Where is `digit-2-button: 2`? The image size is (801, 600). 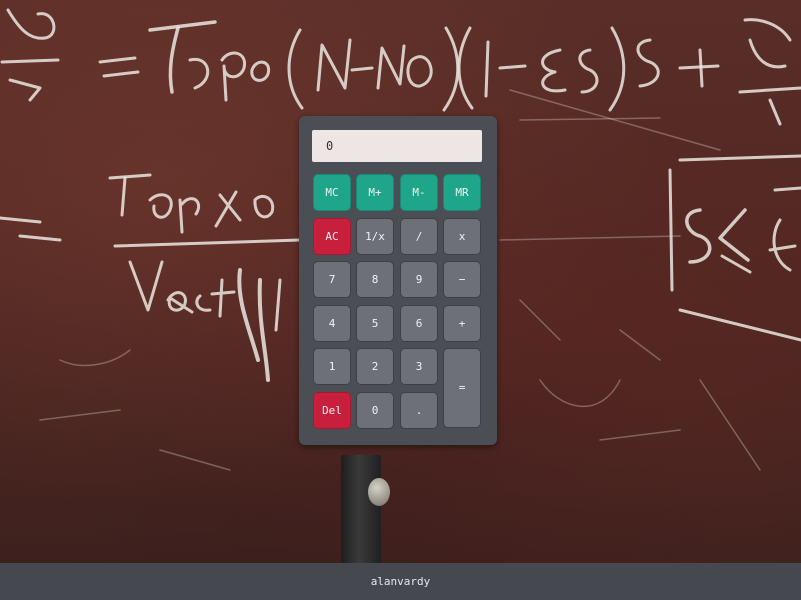 digit-2-button: 2 is located at coordinates (375, 366).